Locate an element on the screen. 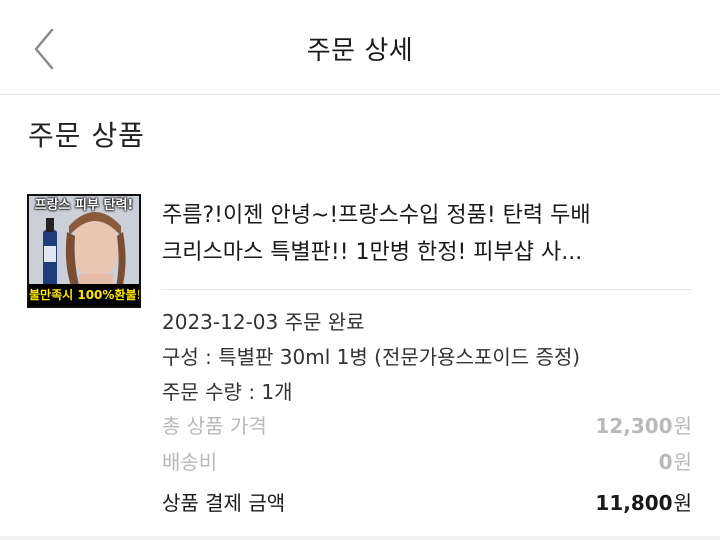 This screenshot has width=720, height=540. shipping-fee-label: 배송비 is located at coordinates (190, 462).